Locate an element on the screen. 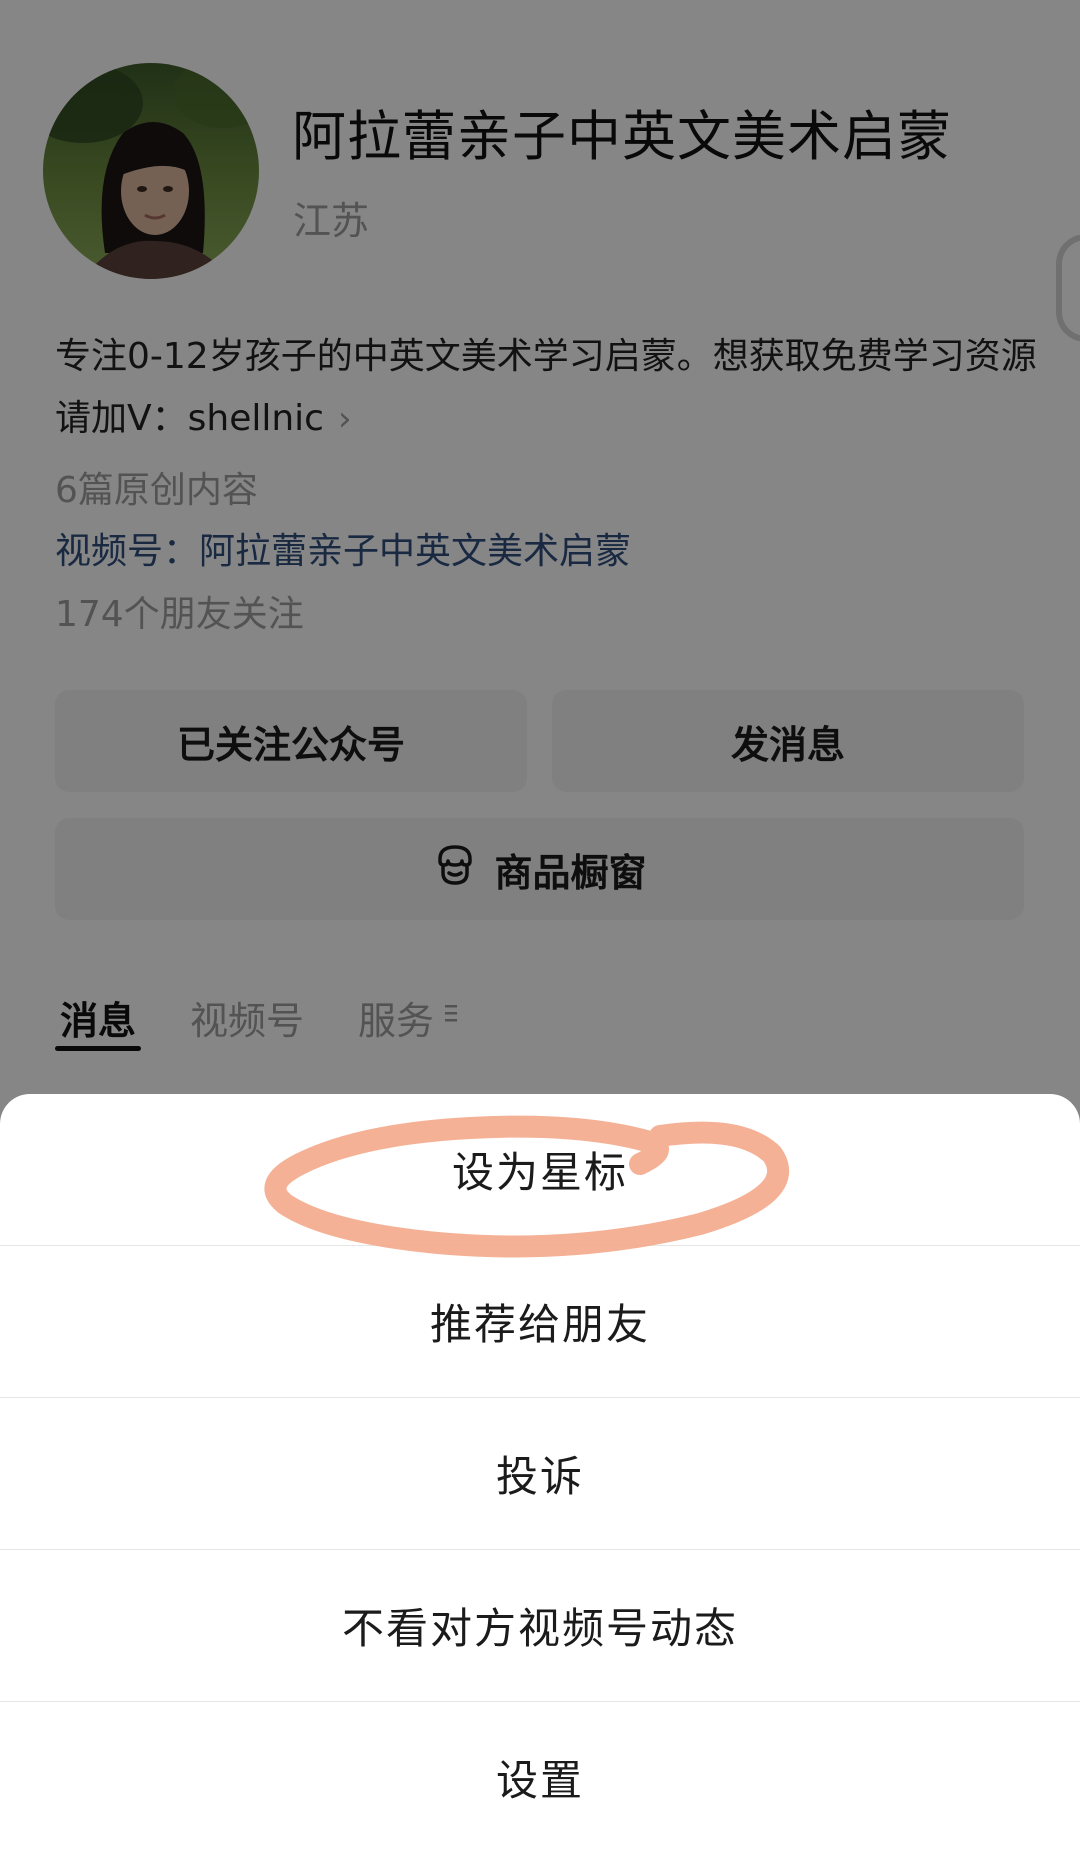 The width and height of the screenshot is (1080, 1857). settings-option: 设置 is located at coordinates (540, 1777).